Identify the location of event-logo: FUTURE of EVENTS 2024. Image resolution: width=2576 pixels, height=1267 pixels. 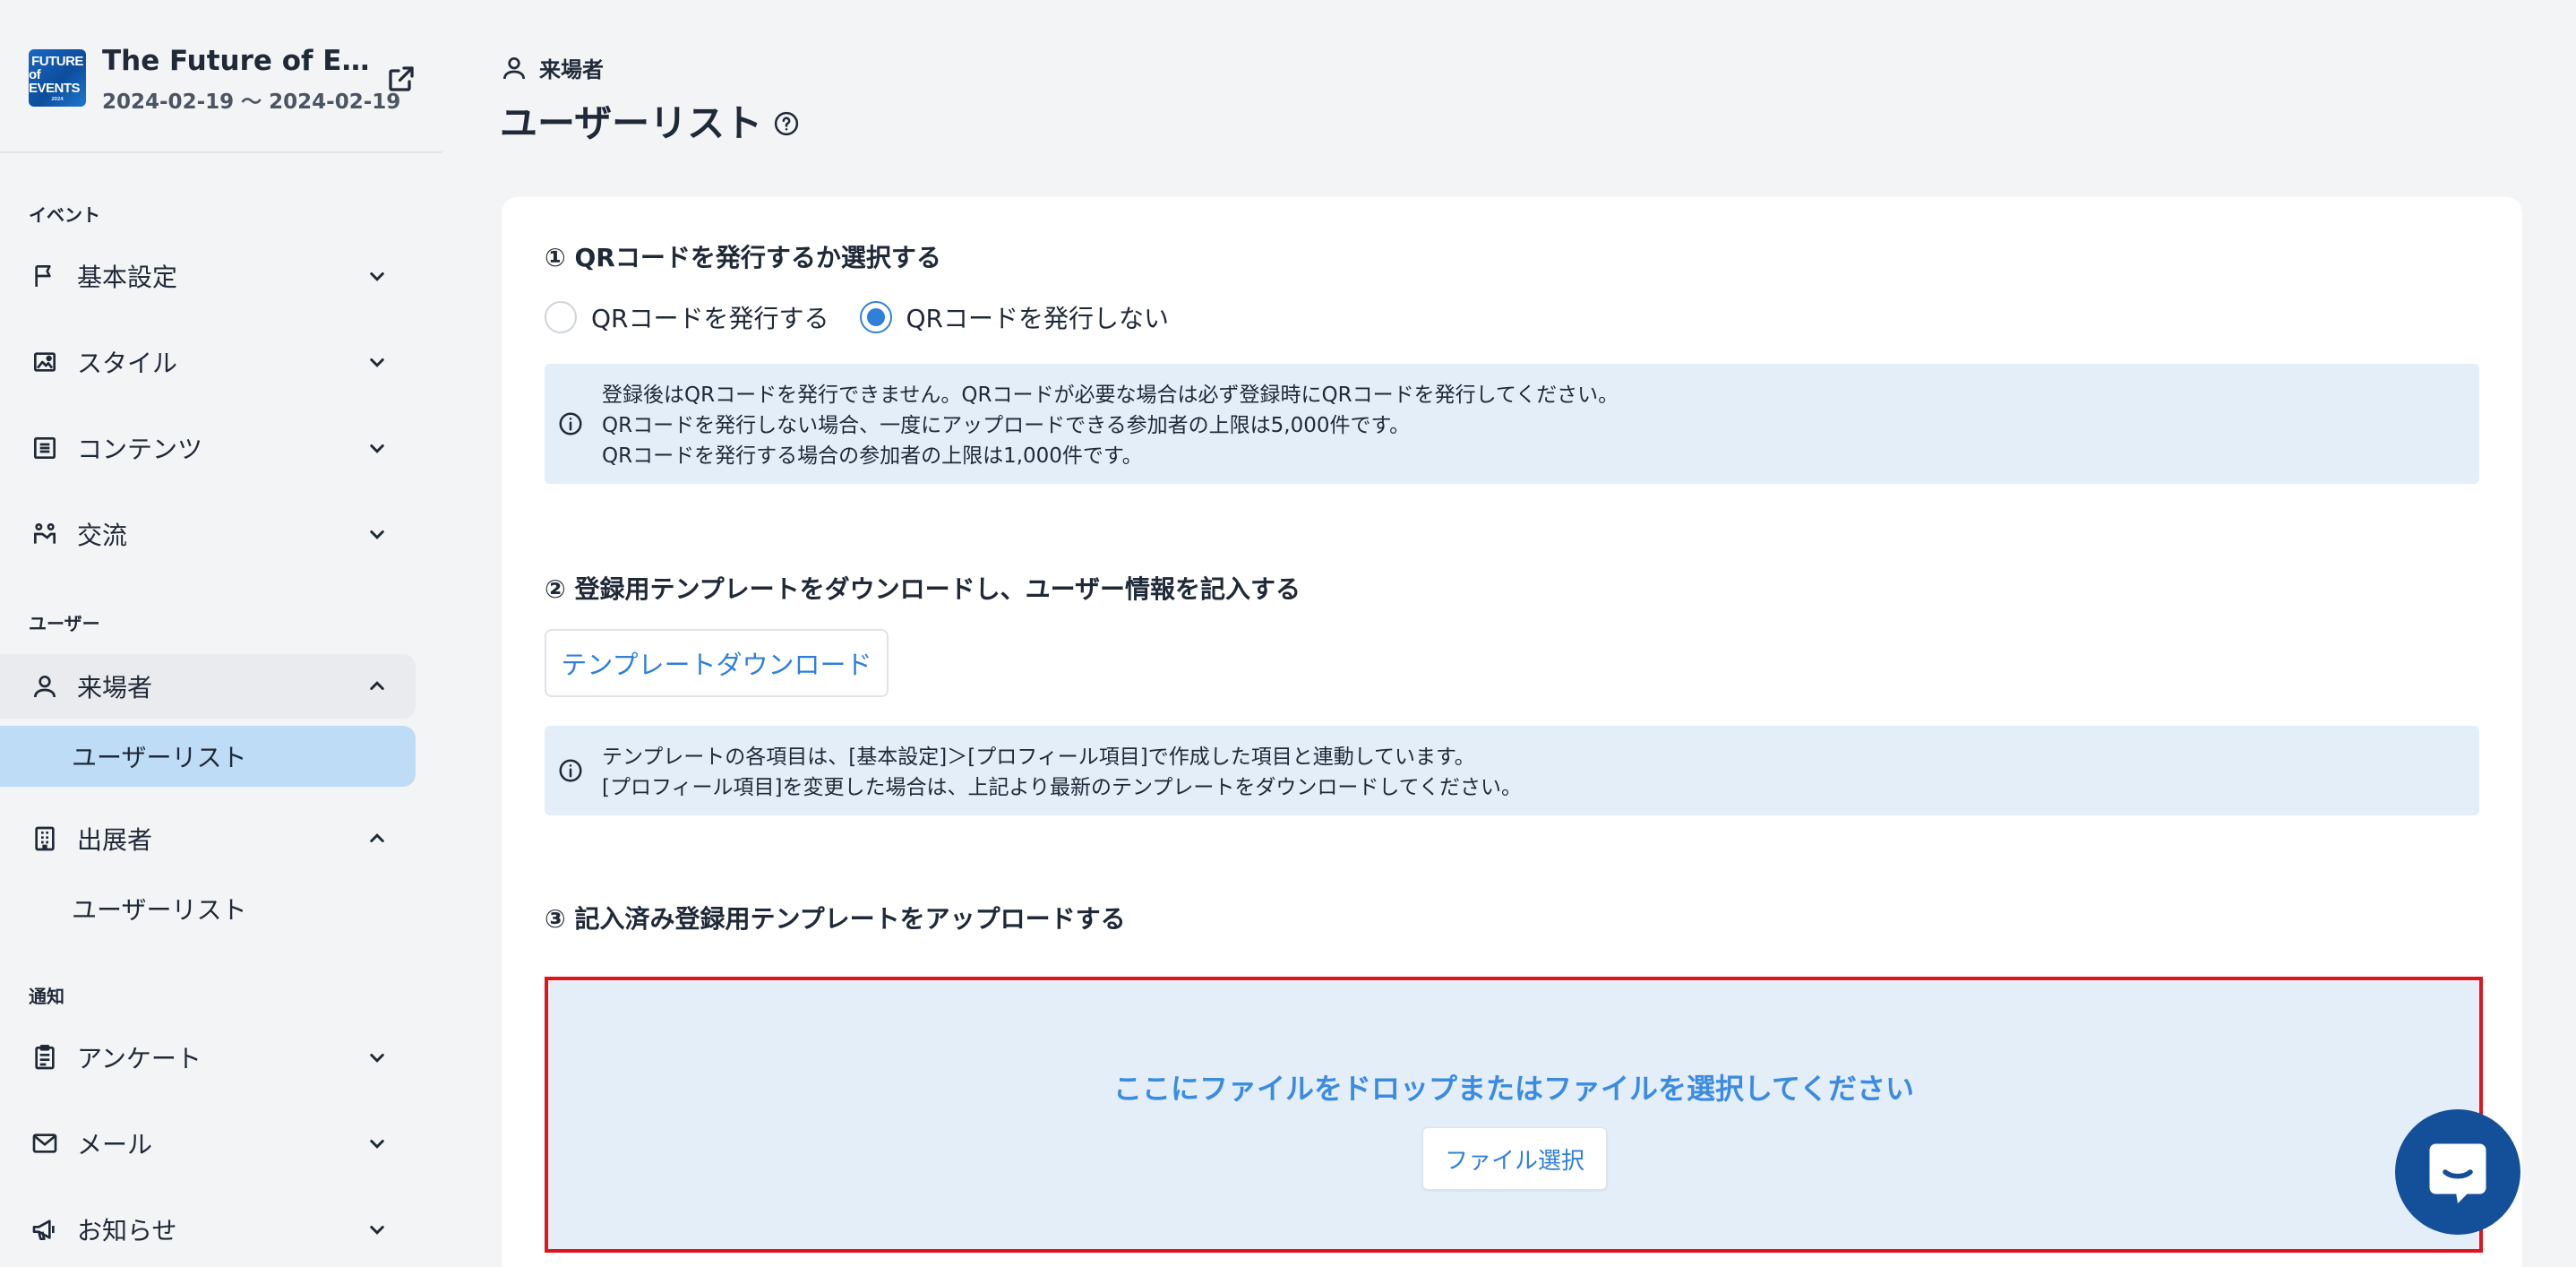
(57, 78).